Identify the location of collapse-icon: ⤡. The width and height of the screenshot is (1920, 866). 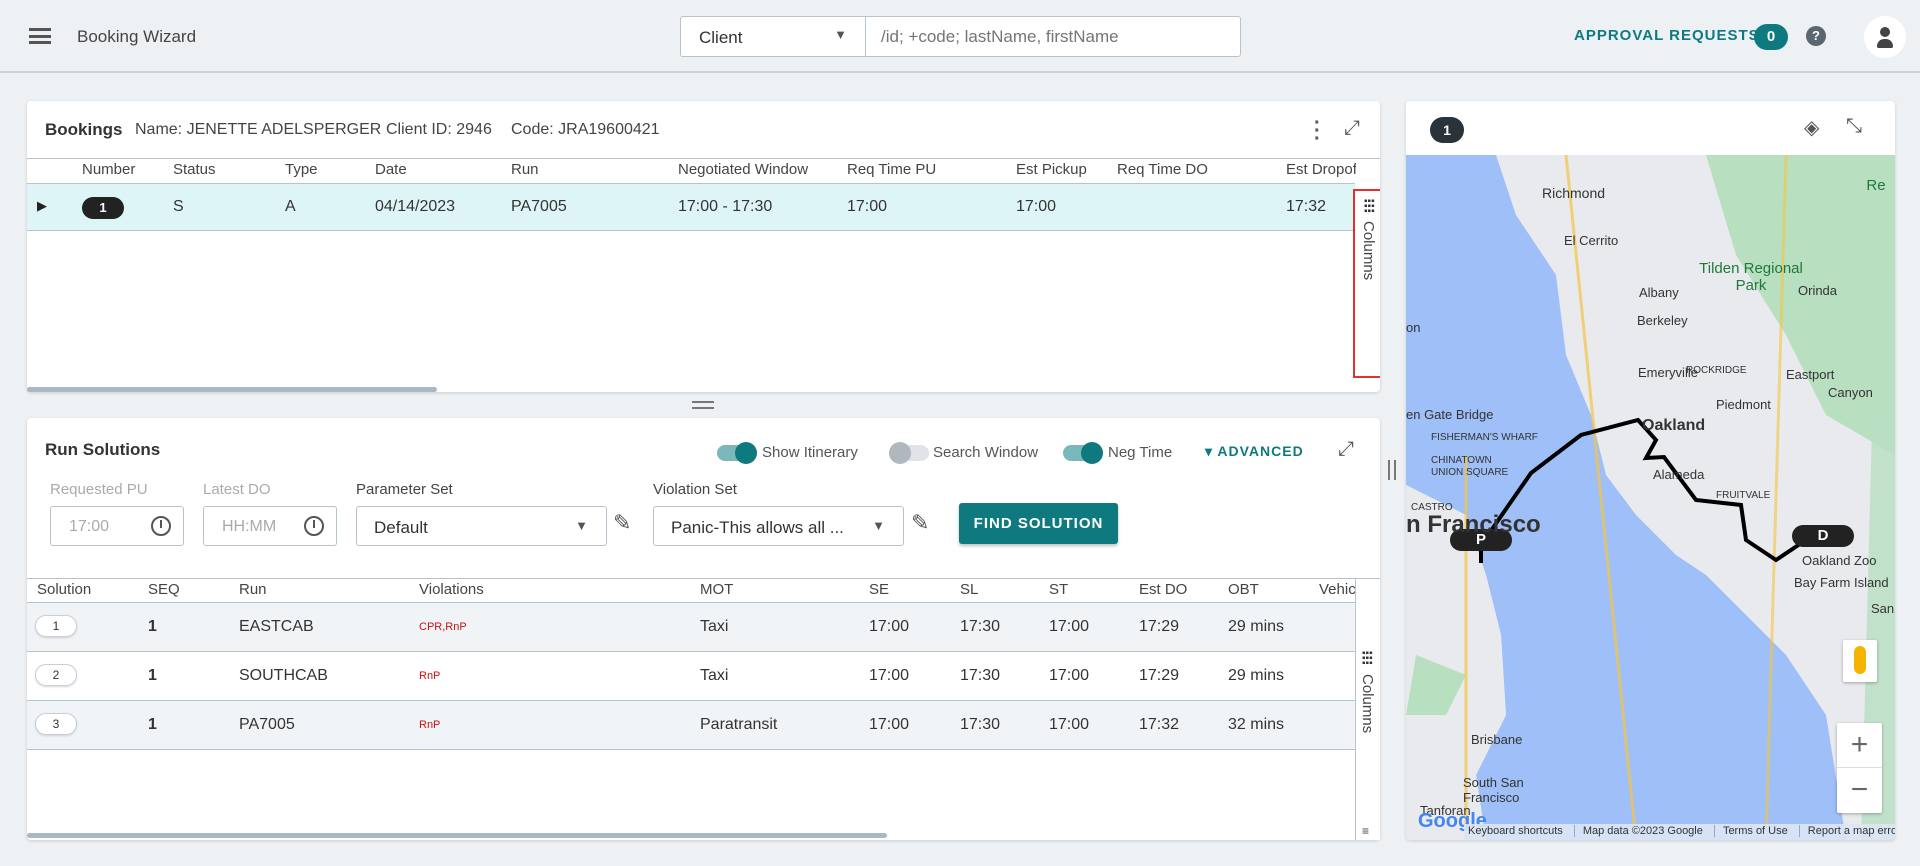
(1854, 126).